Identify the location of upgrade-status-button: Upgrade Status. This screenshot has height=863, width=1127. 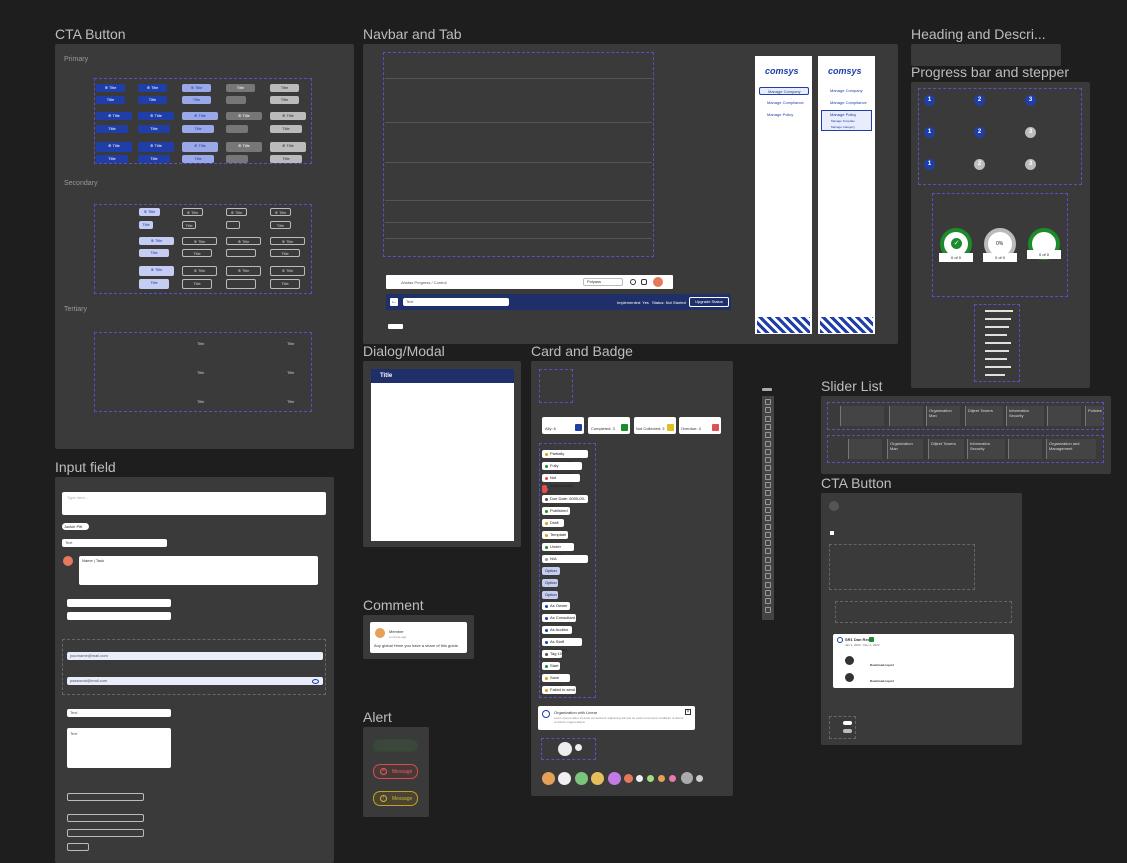
(709, 302).